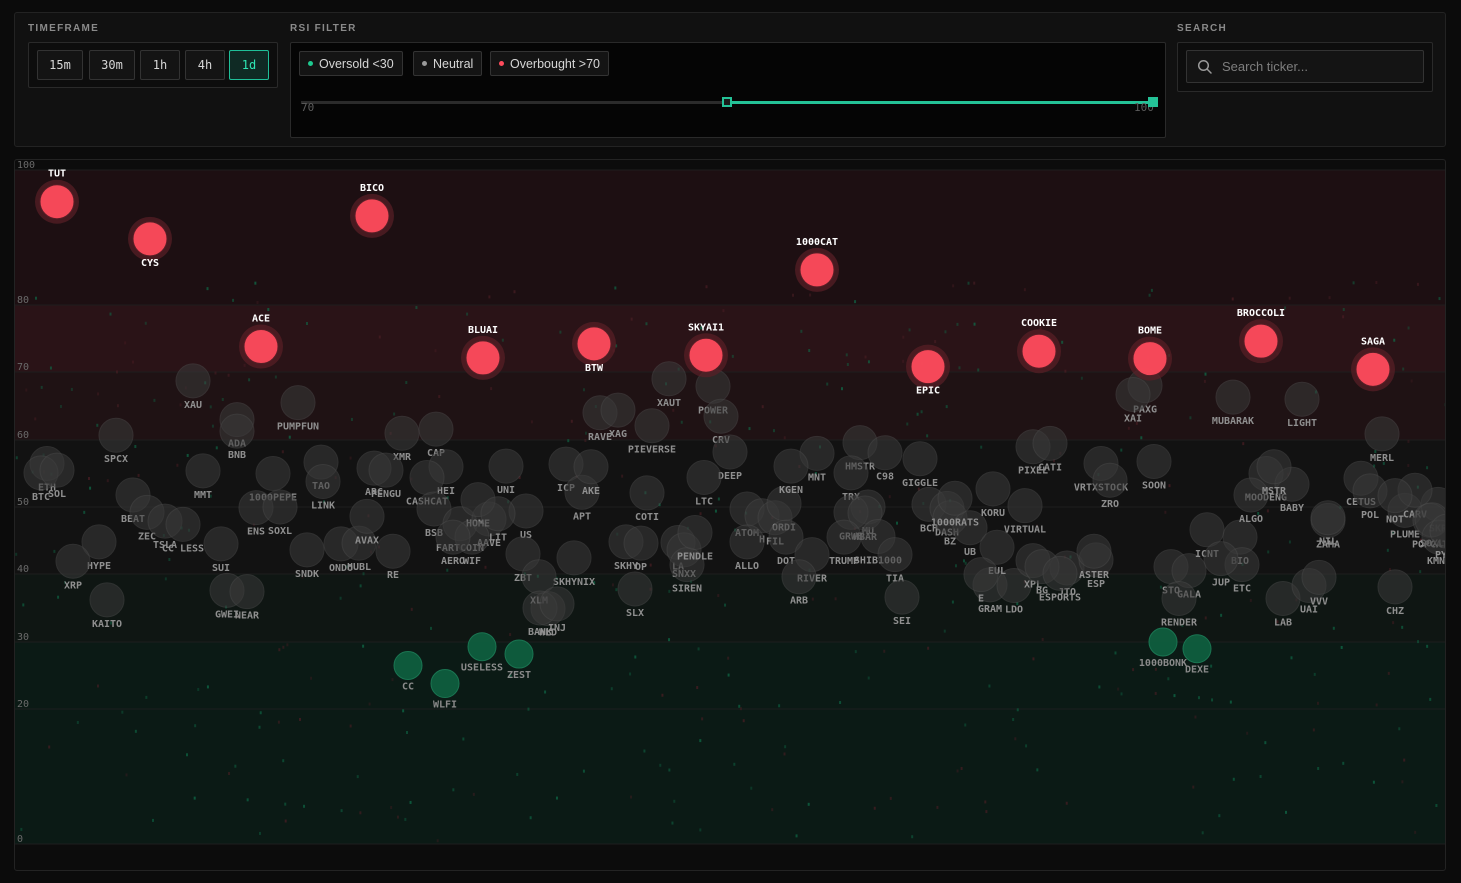 The width and height of the screenshot is (1461, 883). Describe the element at coordinates (1110, 504) in the screenshot. I see `bubble-label: ZRO` at that location.